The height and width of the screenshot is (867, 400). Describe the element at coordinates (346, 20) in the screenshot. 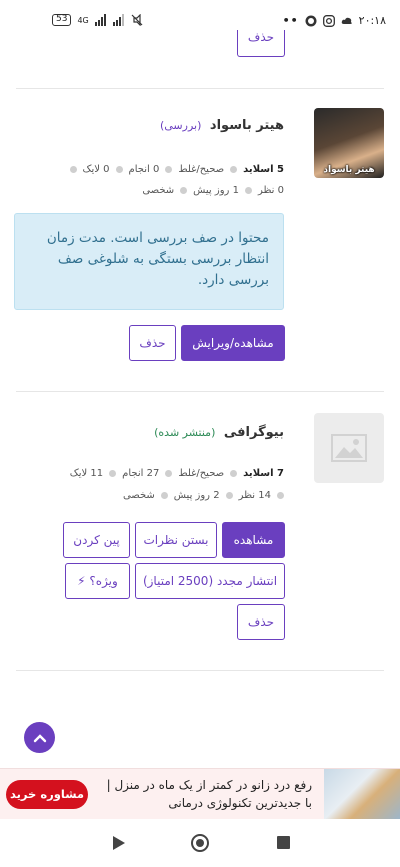

I see `cloud-icon` at that location.